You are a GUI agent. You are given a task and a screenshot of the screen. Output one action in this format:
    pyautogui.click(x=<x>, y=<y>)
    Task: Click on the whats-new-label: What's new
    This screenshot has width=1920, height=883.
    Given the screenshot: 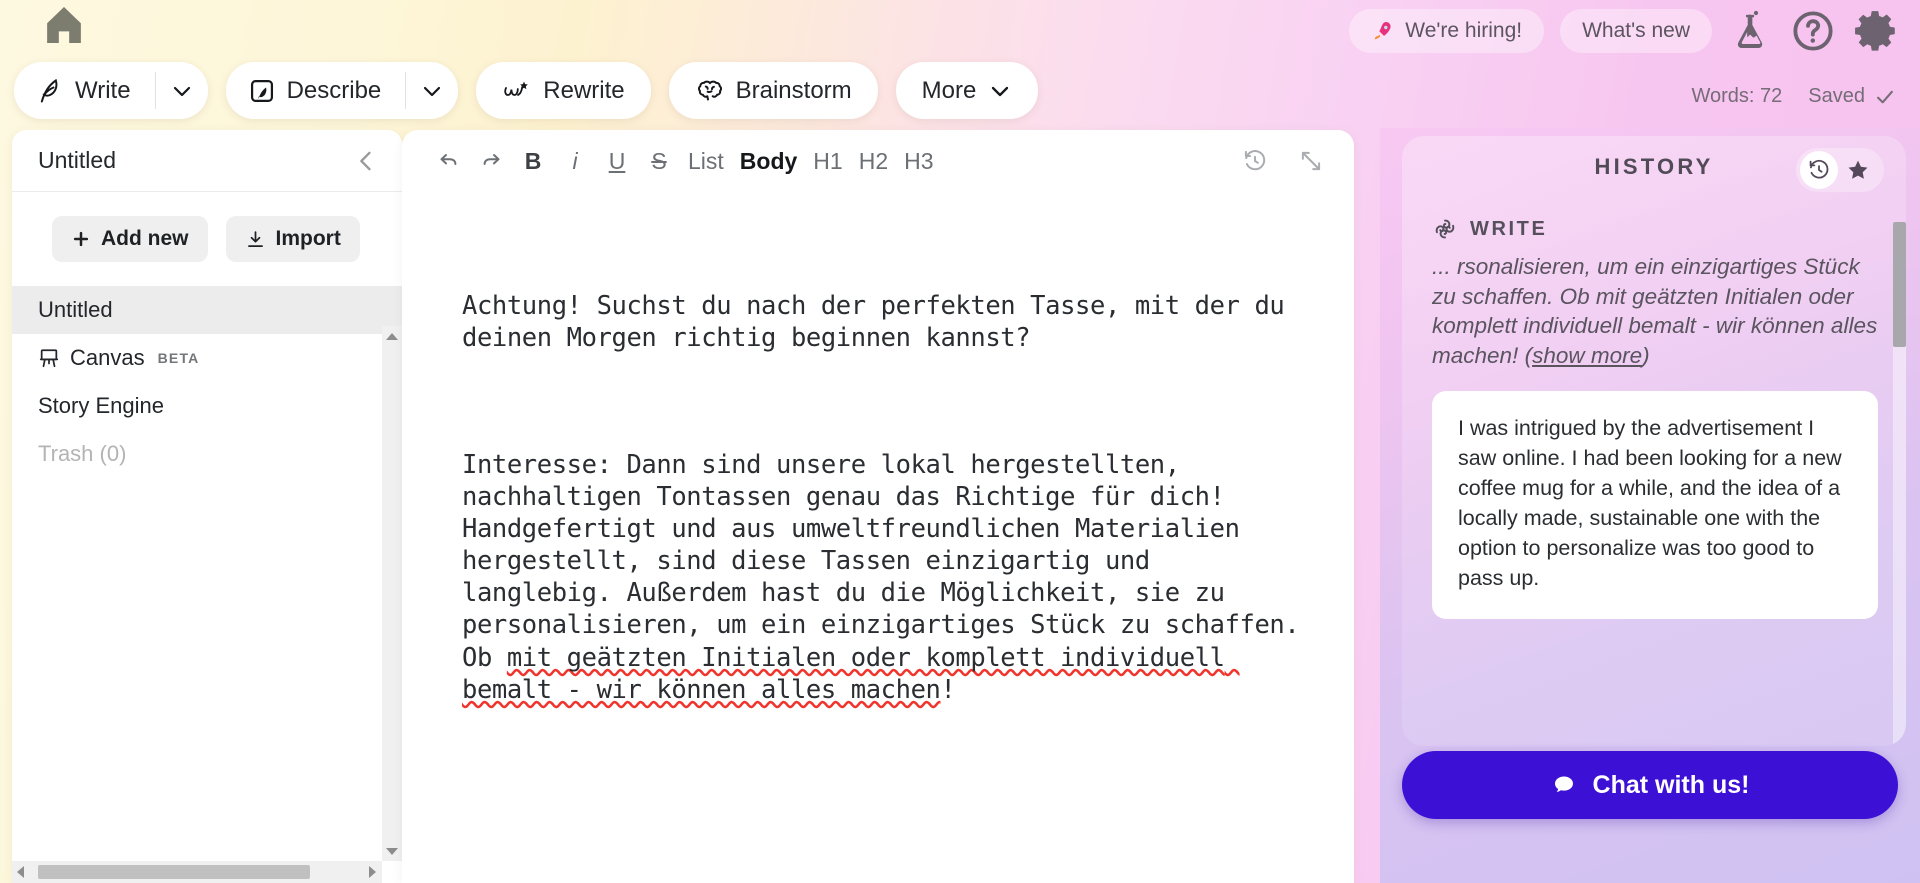 What is the action you would take?
    pyautogui.click(x=1636, y=30)
    